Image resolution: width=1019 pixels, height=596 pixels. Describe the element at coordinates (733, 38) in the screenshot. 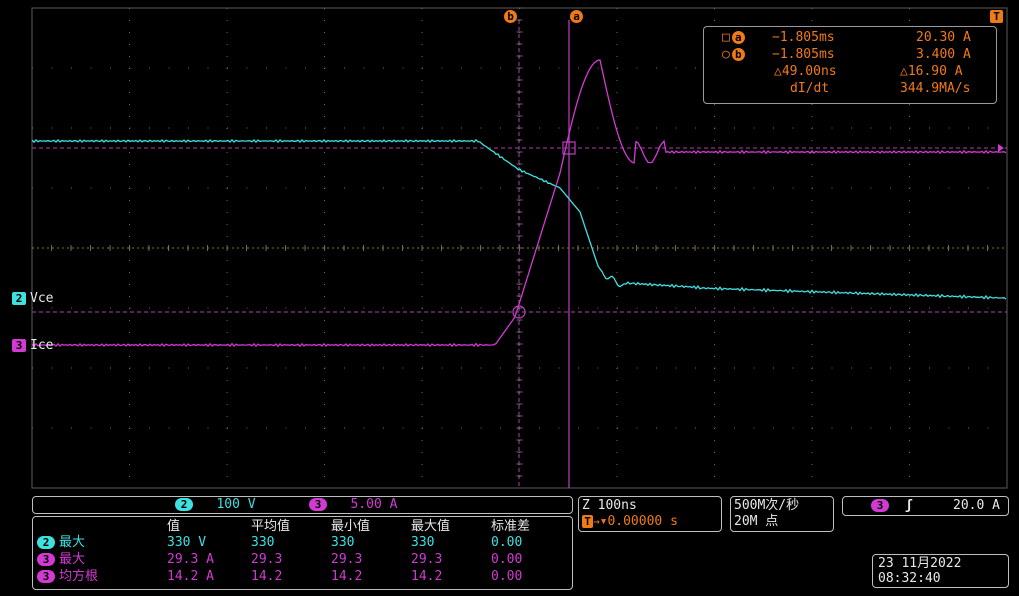

I see `cursor-a-icon: □ a` at that location.